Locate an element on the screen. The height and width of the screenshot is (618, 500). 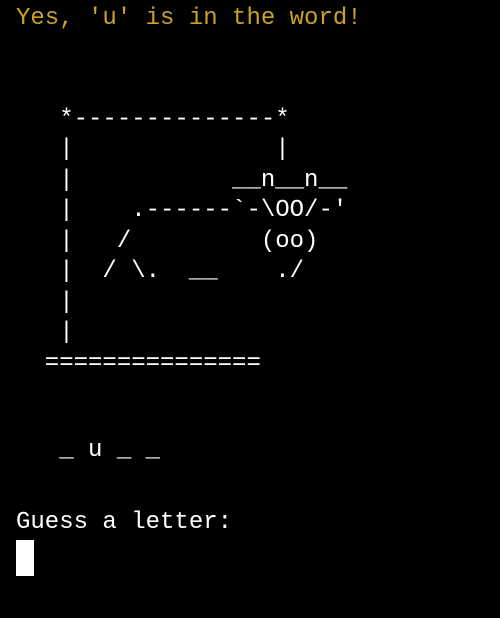
input-prompt: Guess a letter: is located at coordinates (124, 522).